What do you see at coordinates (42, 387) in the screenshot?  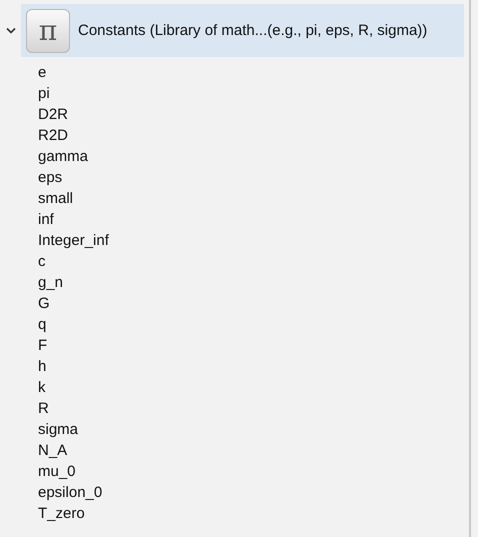 I see `tree-item: k` at bounding box center [42, 387].